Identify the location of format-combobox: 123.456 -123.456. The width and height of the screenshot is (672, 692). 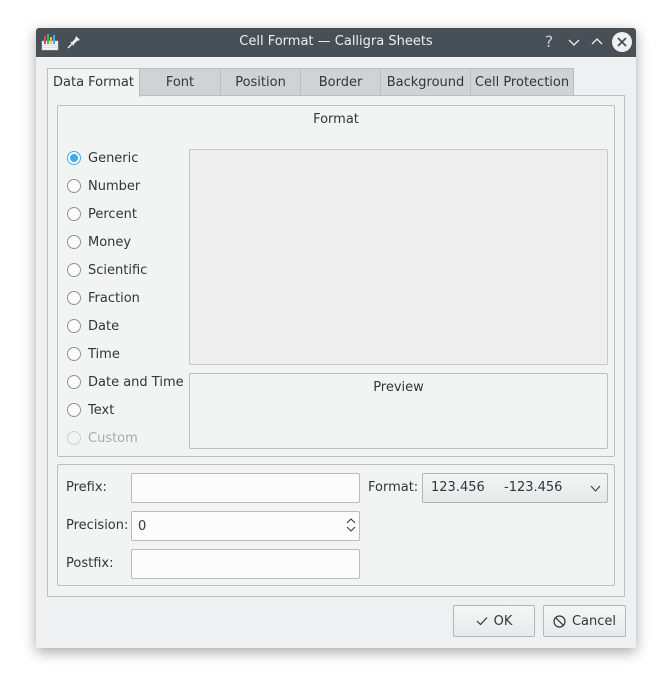
(515, 488).